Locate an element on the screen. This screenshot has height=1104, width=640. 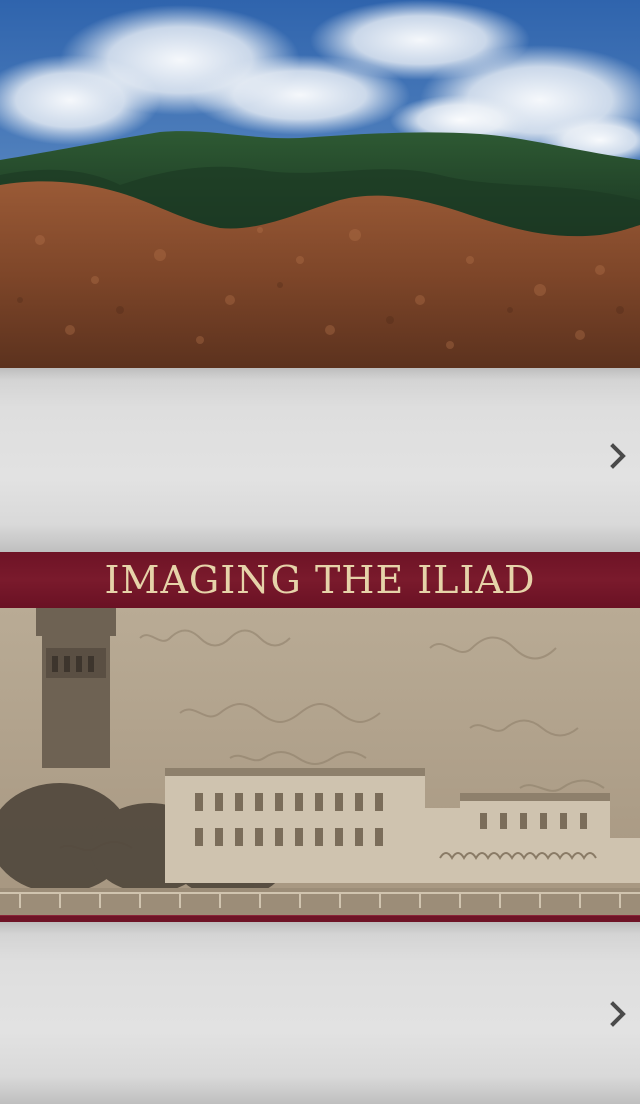
iliad-title: IMAGING THE ILIAD is located at coordinates (320, 580).